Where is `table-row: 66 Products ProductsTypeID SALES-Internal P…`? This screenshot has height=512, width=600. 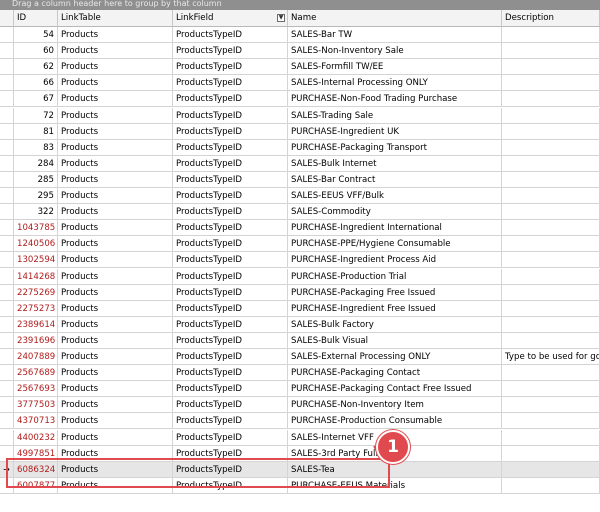 table-row: 66 Products ProductsTypeID SALES-Internal P… is located at coordinates (300, 83).